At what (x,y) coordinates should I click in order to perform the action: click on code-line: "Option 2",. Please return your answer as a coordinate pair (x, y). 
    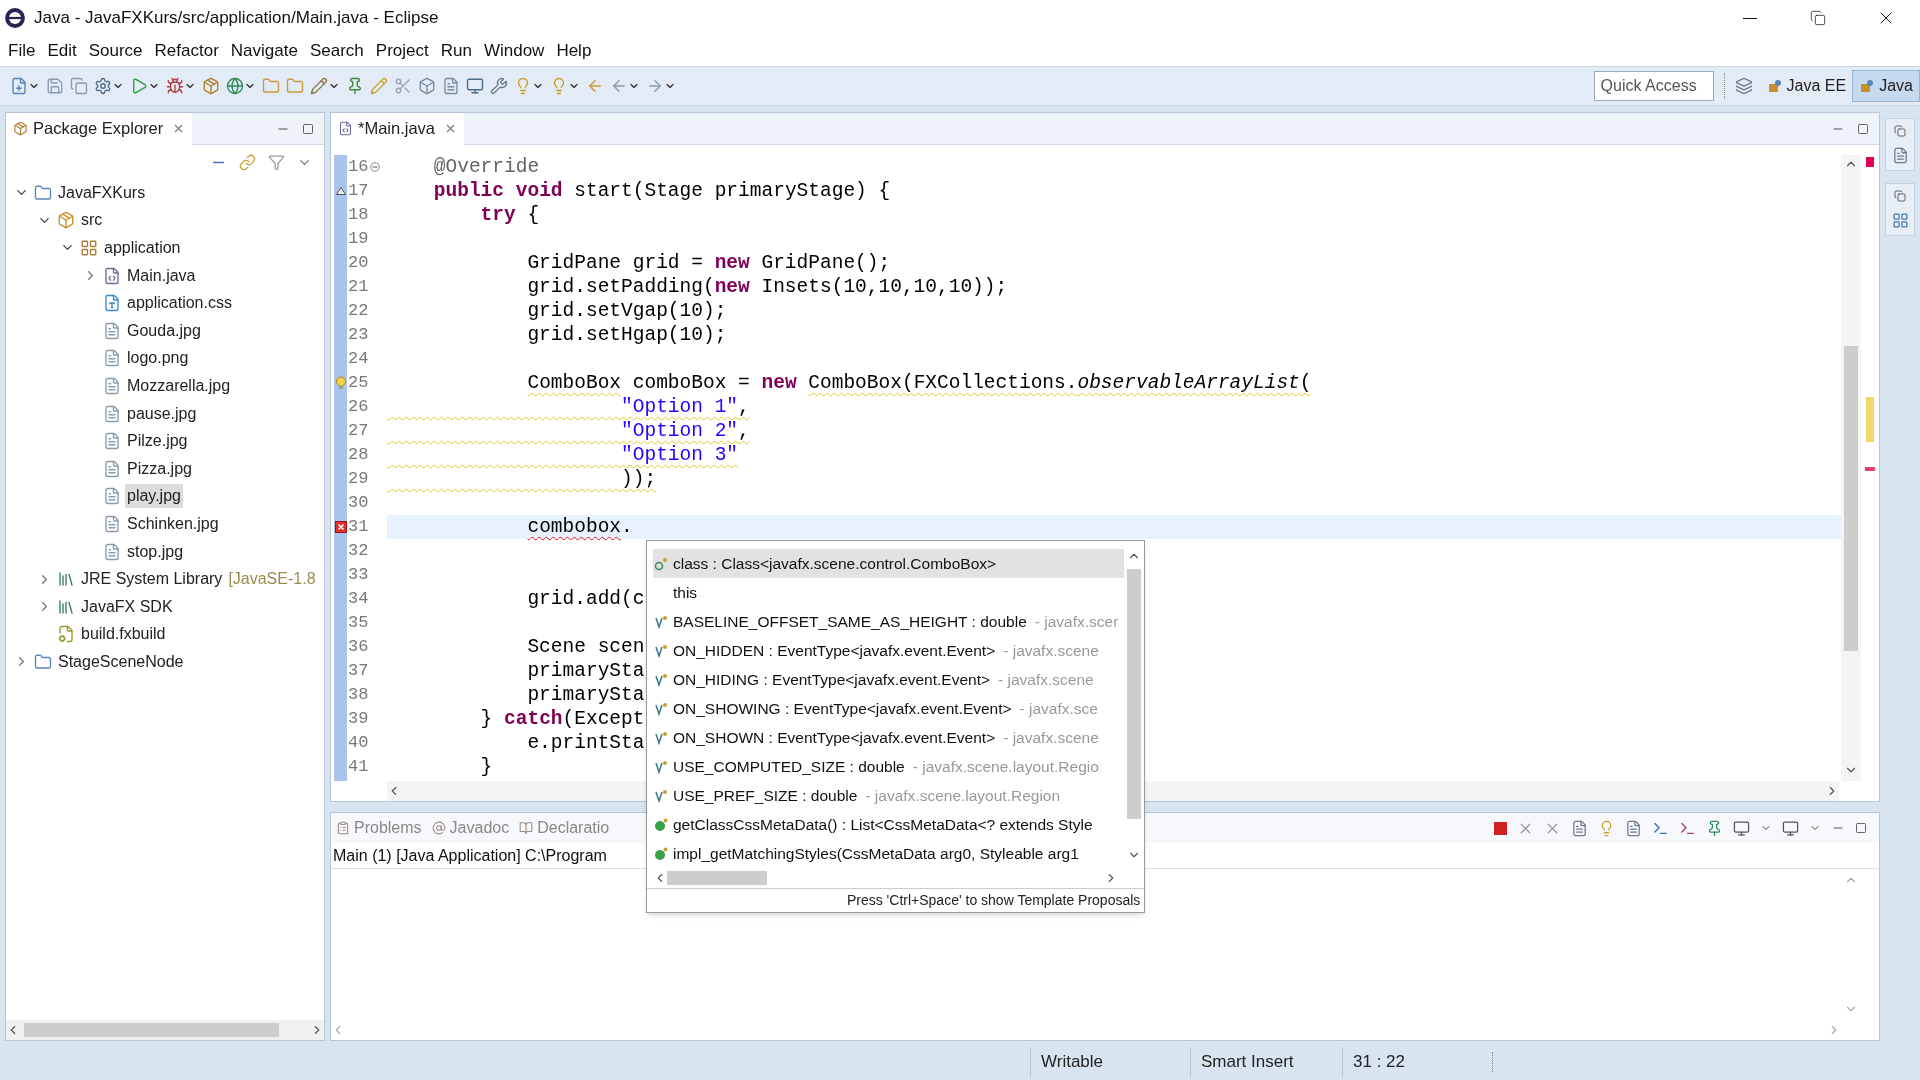
    Looking at the image, I should click on (685, 431).